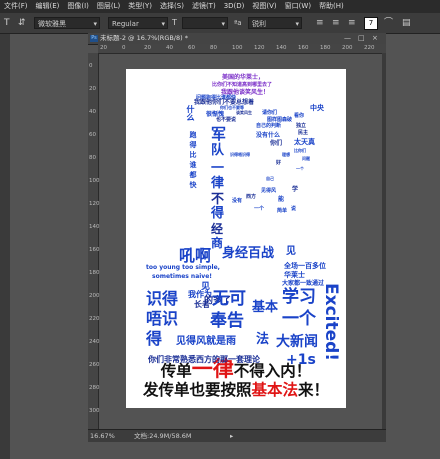 The image size is (440, 459). I want to click on ruler-tick: 160, so click(303, 48).